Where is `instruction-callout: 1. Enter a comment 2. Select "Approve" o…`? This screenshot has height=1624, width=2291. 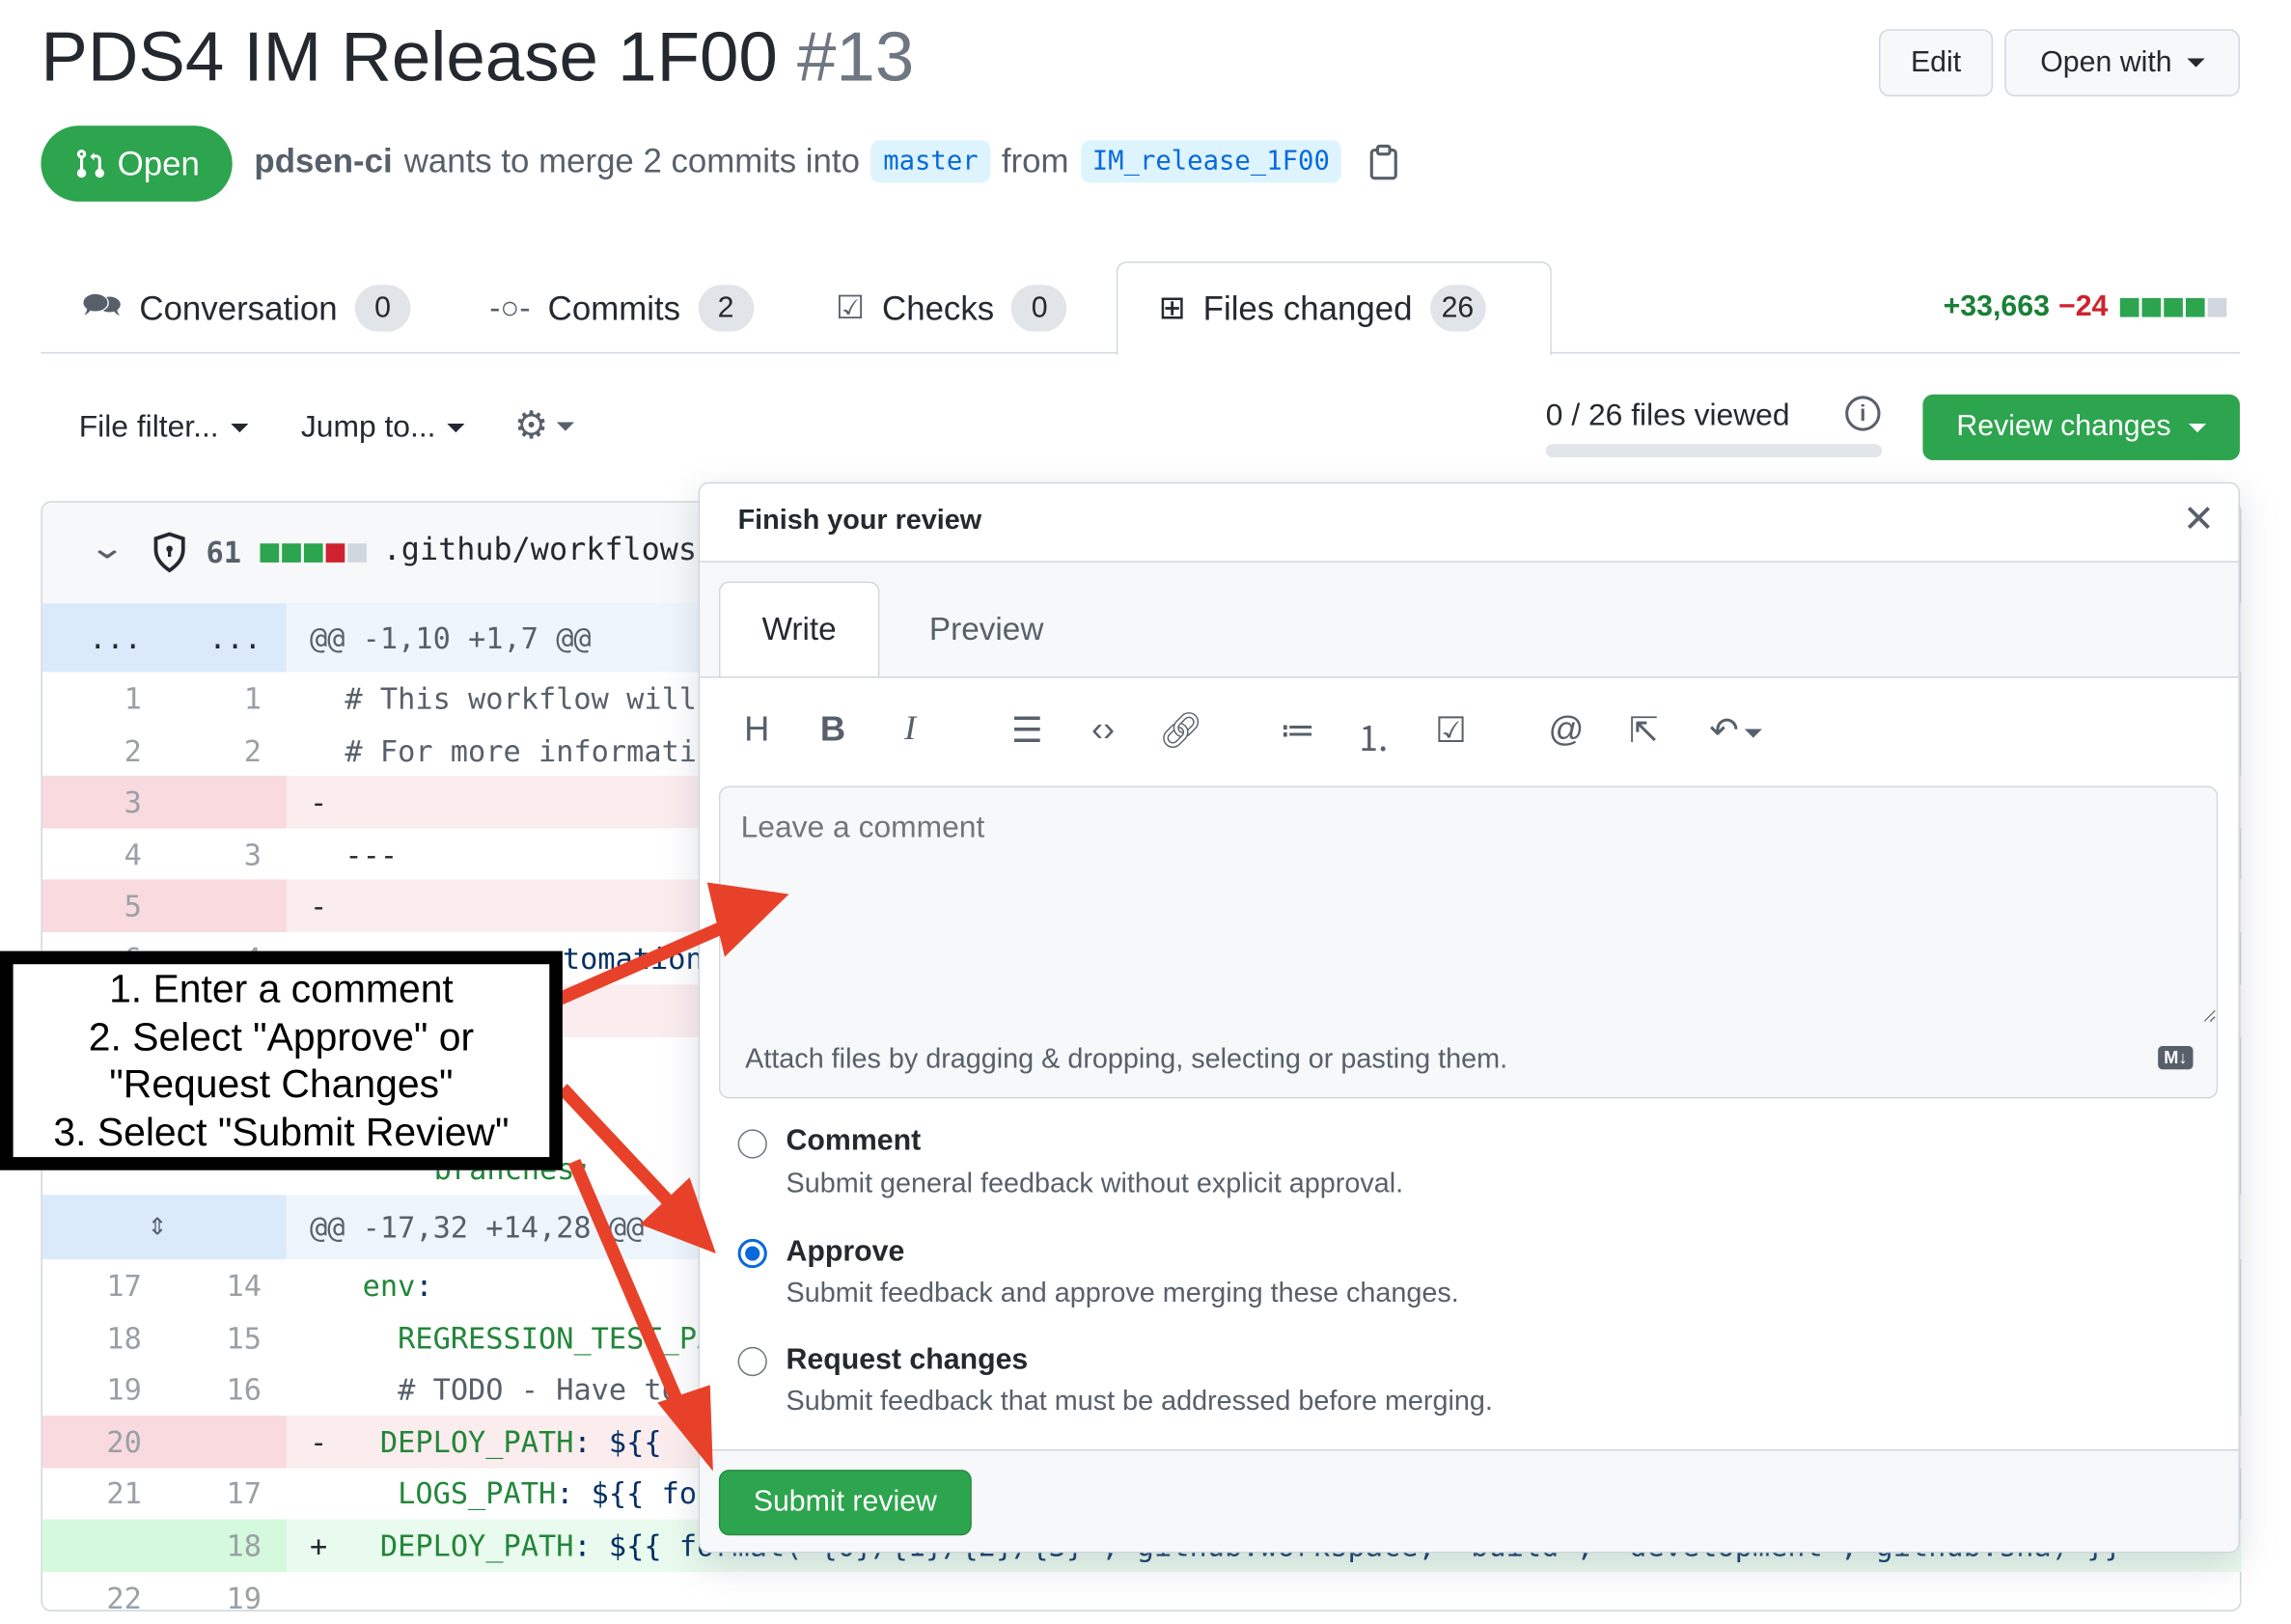 instruction-callout: 1. Enter a comment 2. Select "Approve" o… is located at coordinates (282, 1060).